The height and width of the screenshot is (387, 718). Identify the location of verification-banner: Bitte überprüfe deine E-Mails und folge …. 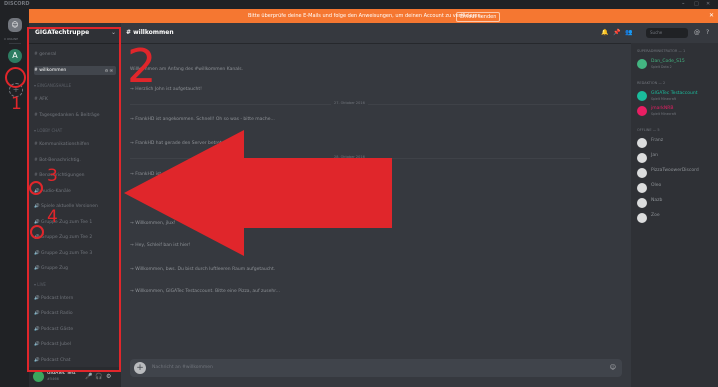
(359, 16).